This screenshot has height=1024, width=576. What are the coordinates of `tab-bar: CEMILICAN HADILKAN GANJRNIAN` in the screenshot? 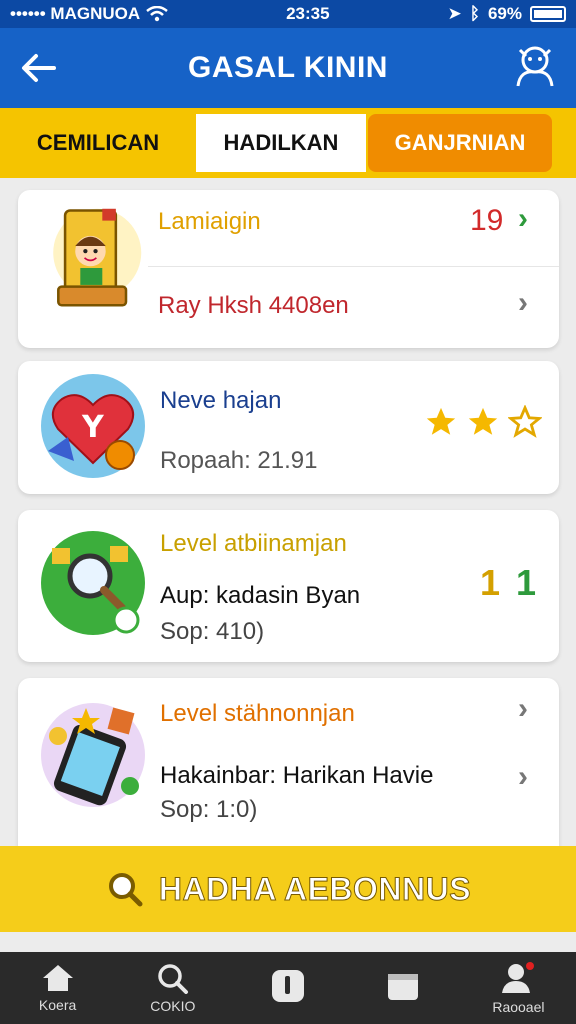 It's located at (288, 143).